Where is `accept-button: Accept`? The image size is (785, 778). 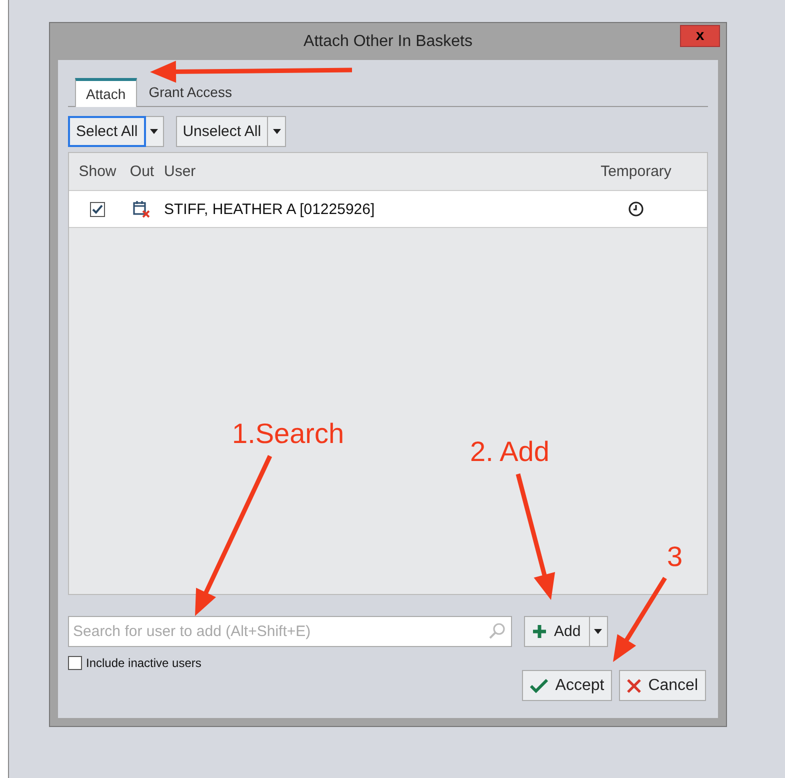
accept-button: Accept is located at coordinates (567, 685).